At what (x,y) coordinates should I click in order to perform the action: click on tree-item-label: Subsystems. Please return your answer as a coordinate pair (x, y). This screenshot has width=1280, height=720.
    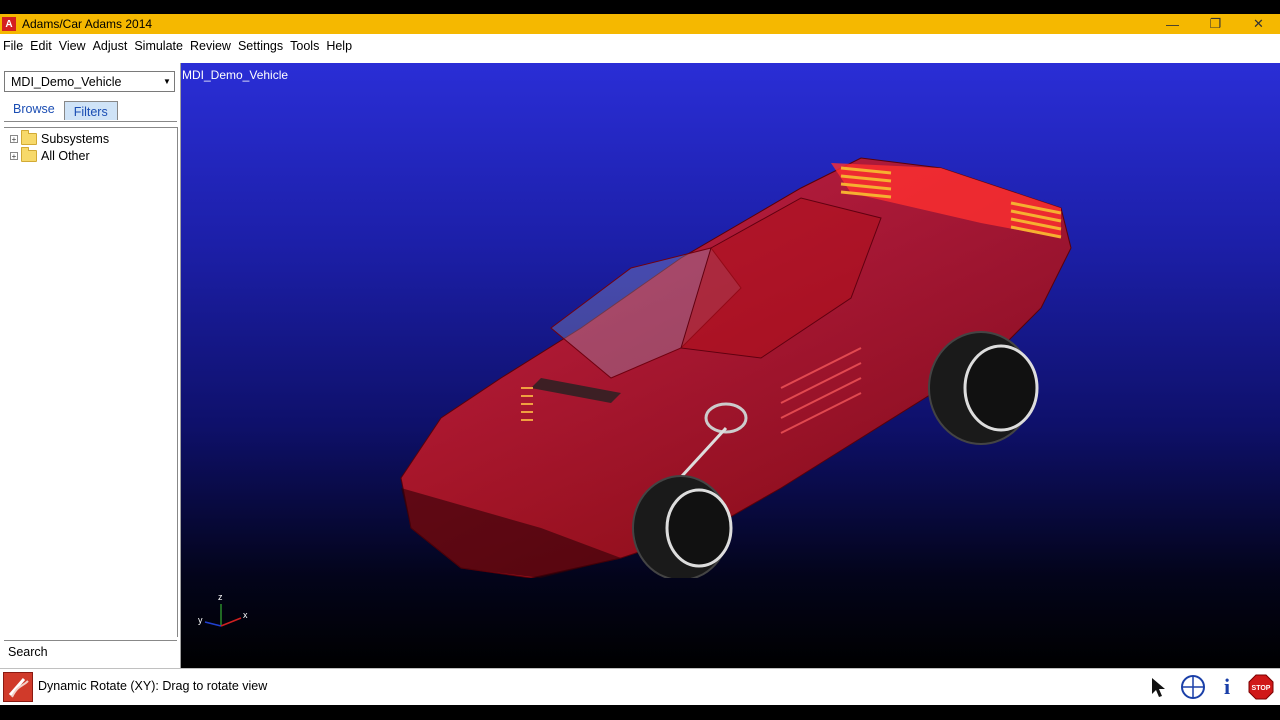
    Looking at the image, I should click on (75, 138).